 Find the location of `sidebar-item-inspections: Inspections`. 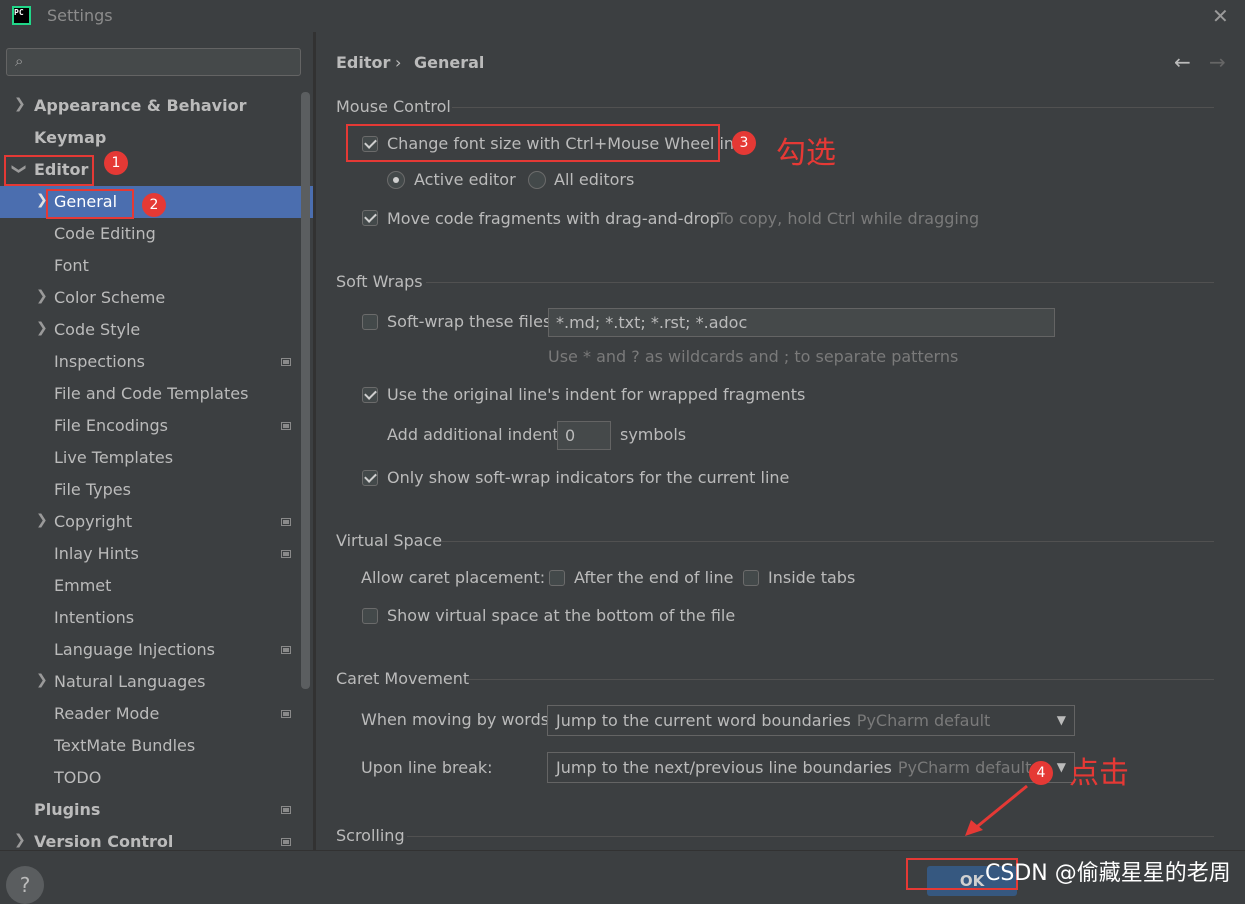

sidebar-item-inspections: Inspections is located at coordinates (99, 362).